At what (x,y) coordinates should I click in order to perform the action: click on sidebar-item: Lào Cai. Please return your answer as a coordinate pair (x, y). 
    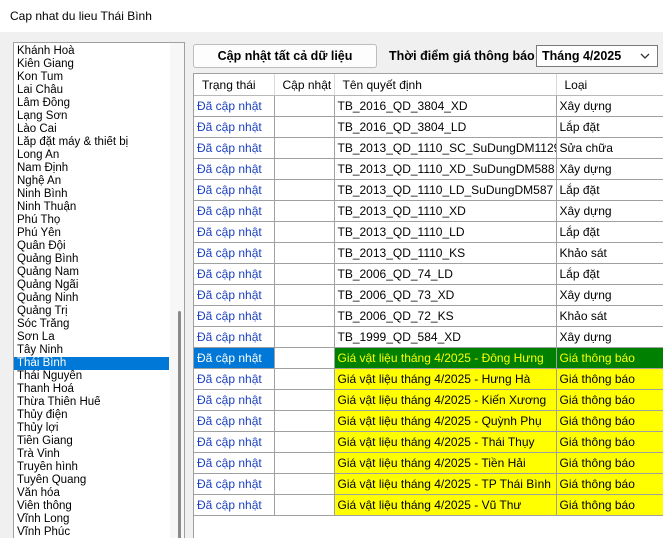
    Looking at the image, I should click on (91, 129).